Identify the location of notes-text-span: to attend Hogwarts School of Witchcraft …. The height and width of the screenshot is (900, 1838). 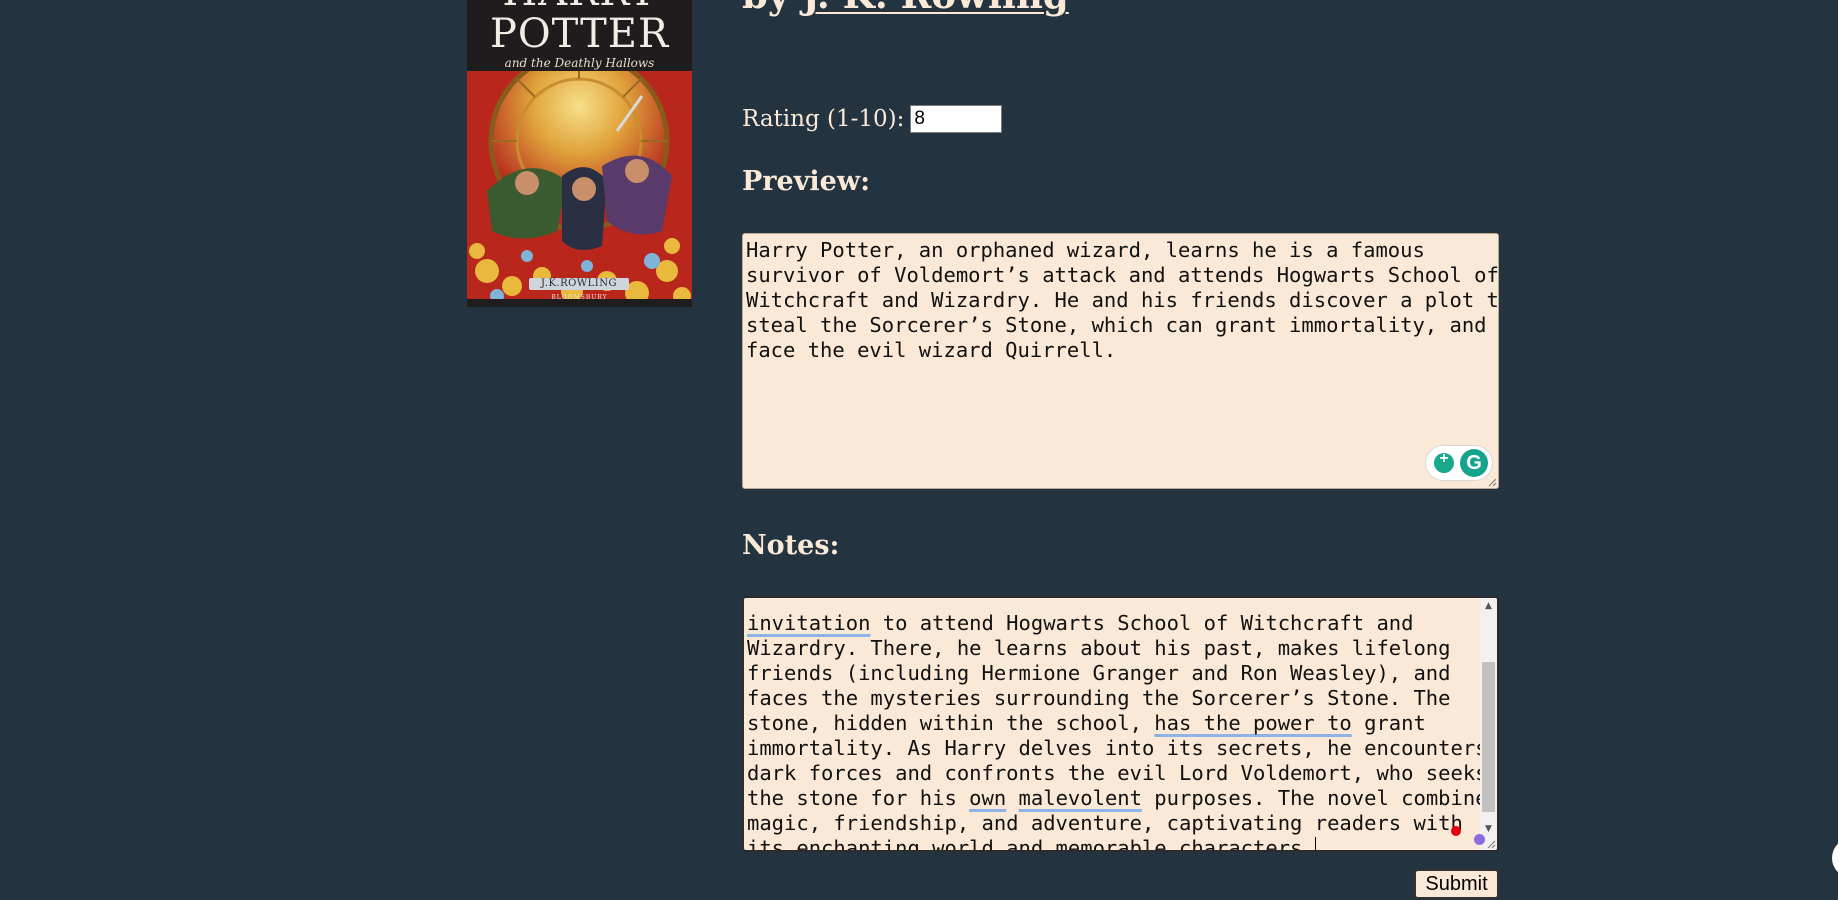
(1142, 623).